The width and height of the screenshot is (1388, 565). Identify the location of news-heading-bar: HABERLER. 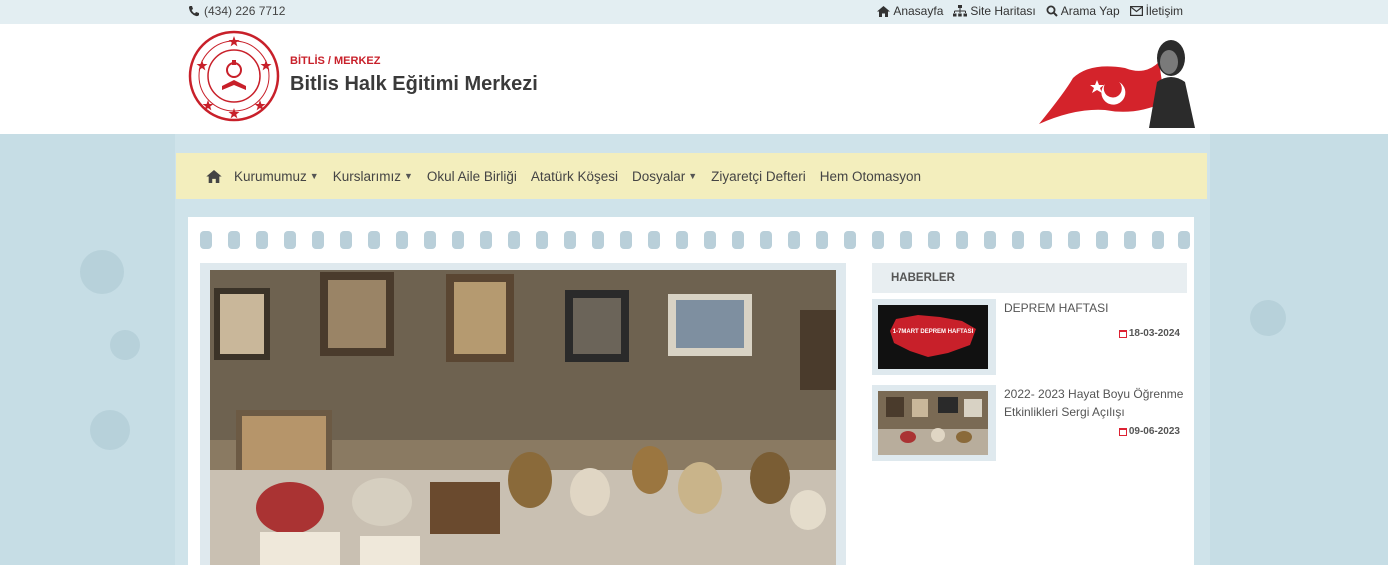
(1029, 278).